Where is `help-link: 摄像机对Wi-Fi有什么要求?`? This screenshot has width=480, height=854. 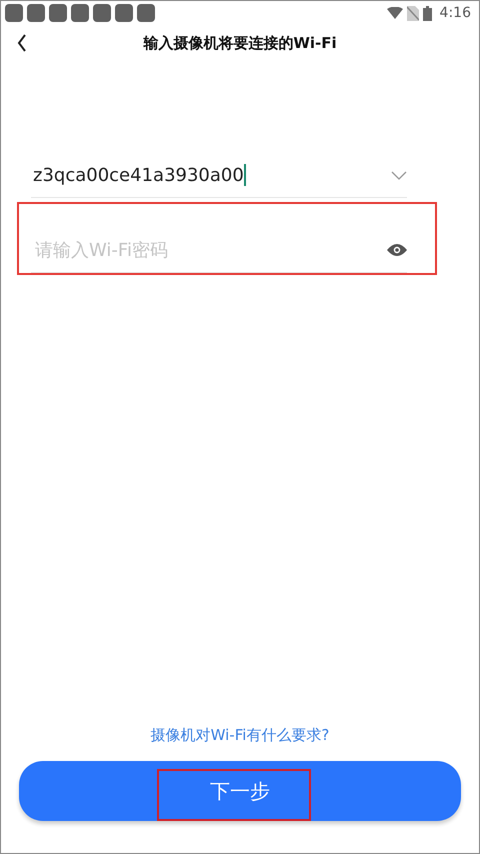 help-link: 摄像机对Wi-Fi有什么要求? is located at coordinates (240, 735).